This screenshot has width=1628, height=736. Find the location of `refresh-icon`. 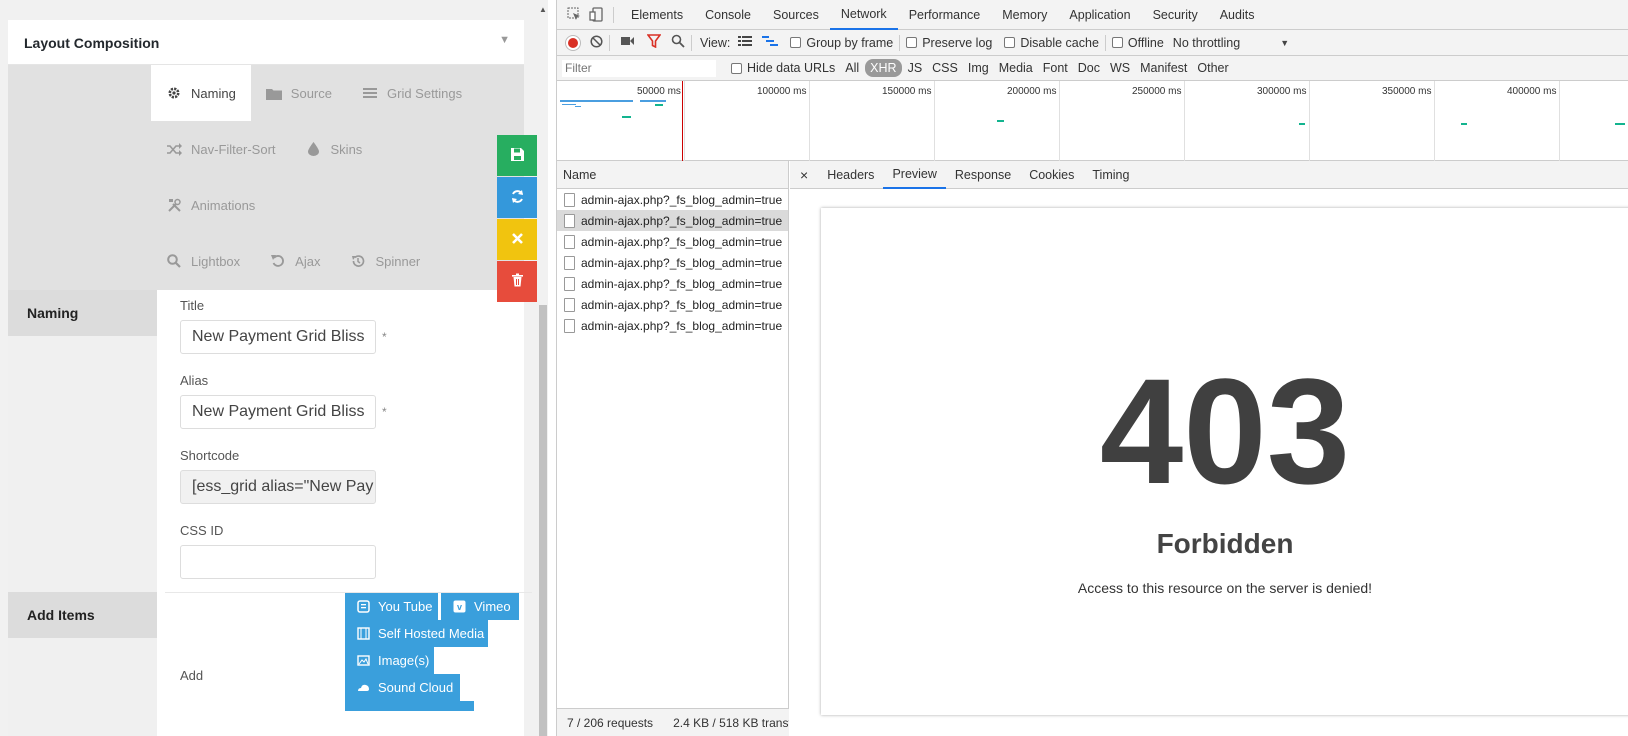

refresh-icon is located at coordinates (517, 198).